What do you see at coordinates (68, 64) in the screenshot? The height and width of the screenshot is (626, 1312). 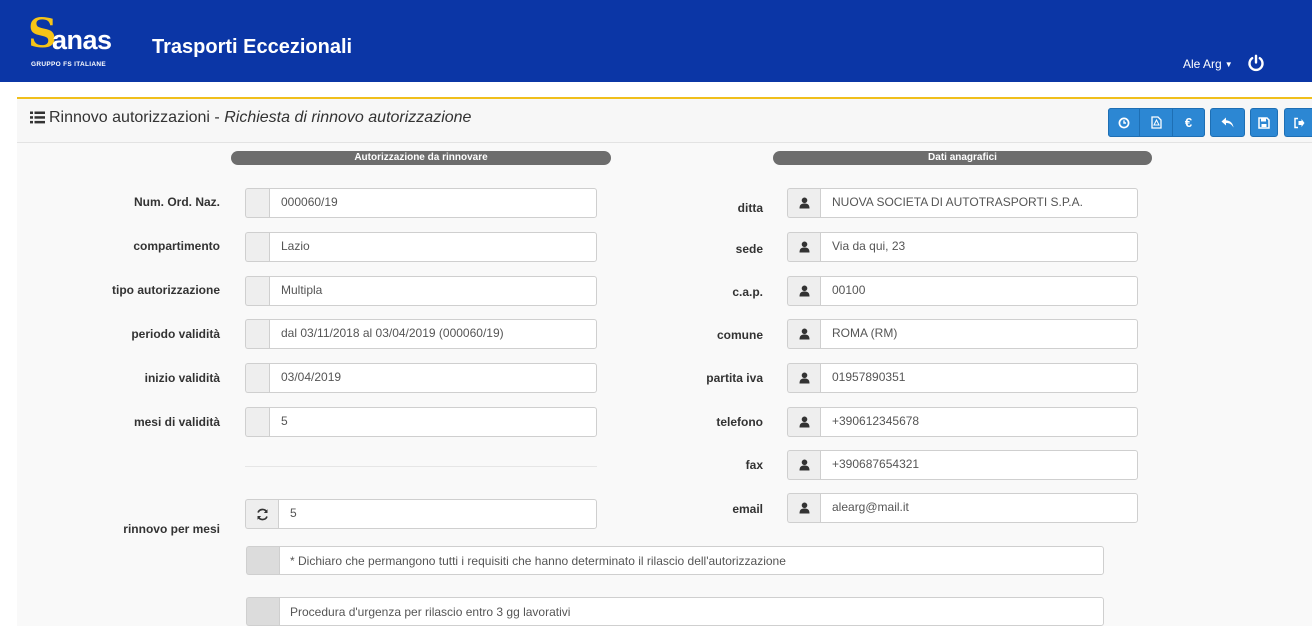 I see `anas-logo-subtitle: GRUPPO FS ITALIANE` at bounding box center [68, 64].